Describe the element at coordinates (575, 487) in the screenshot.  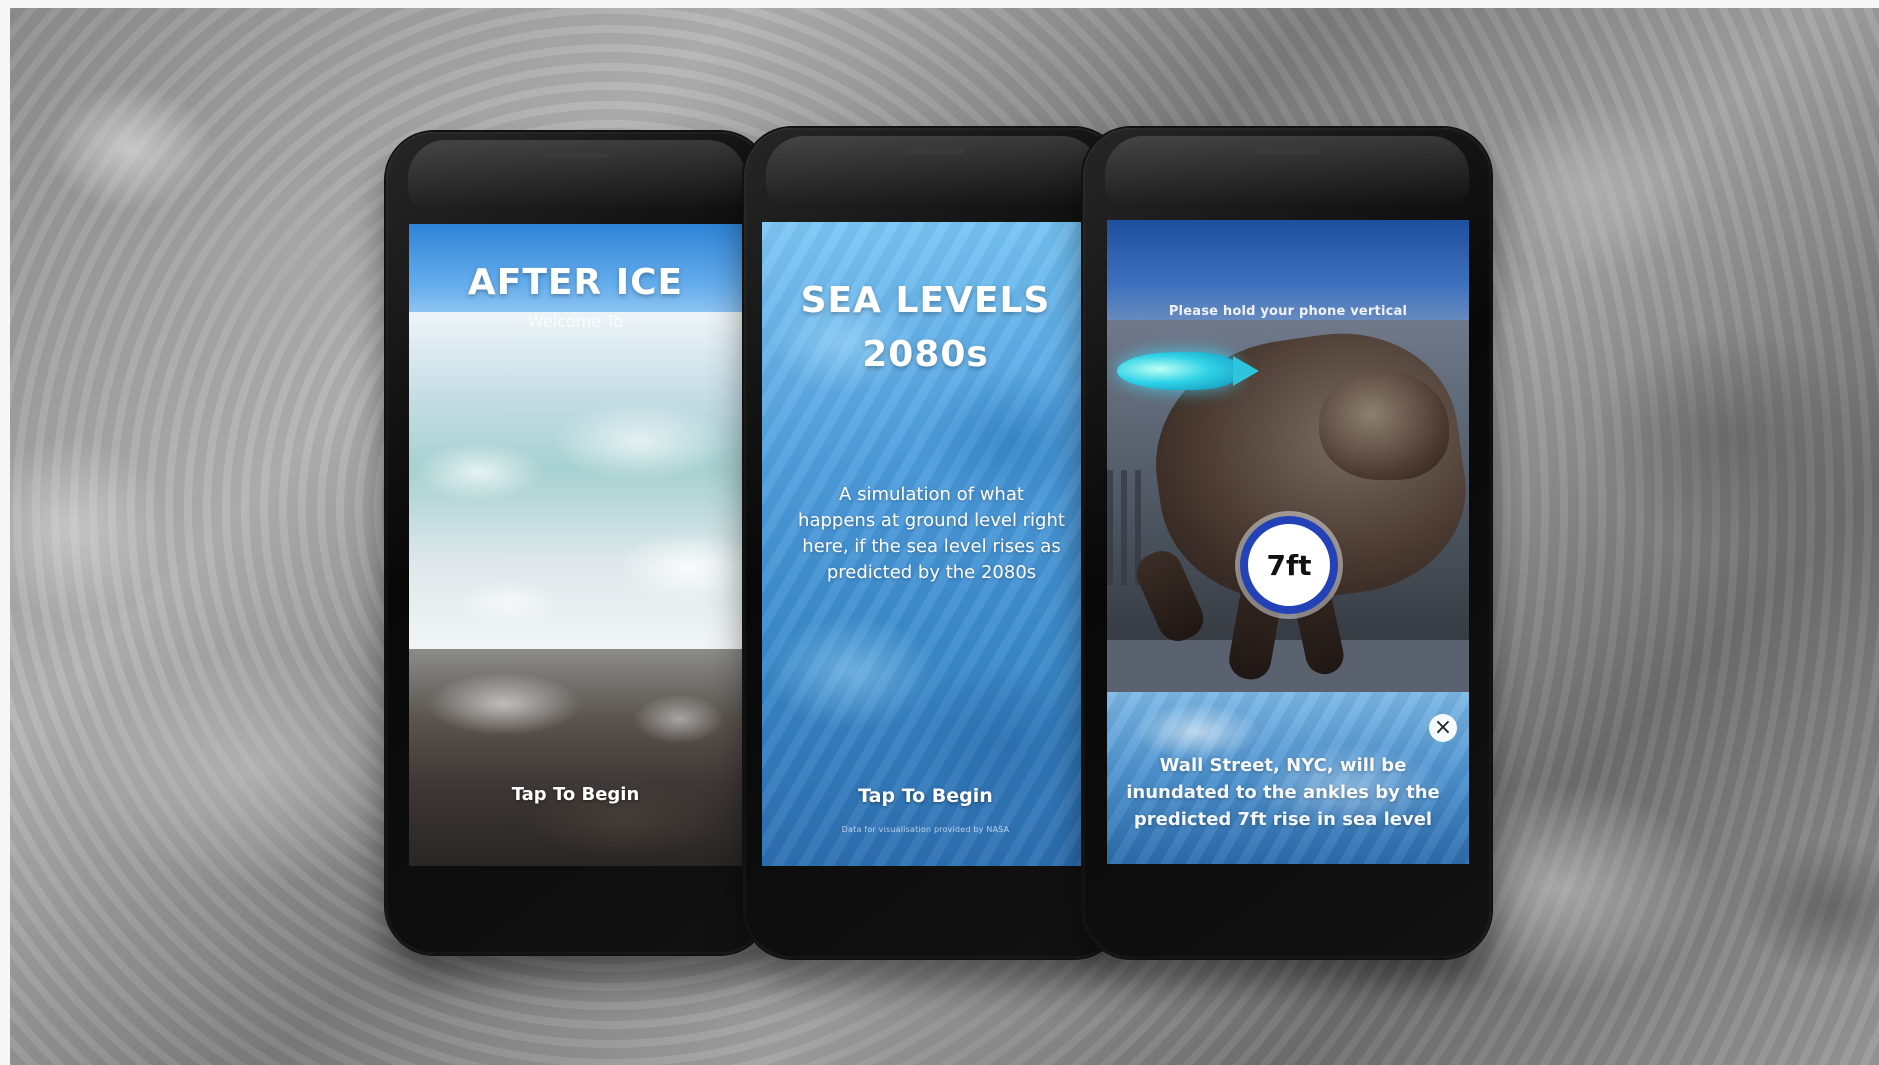
I see `glacier-image` at that location.